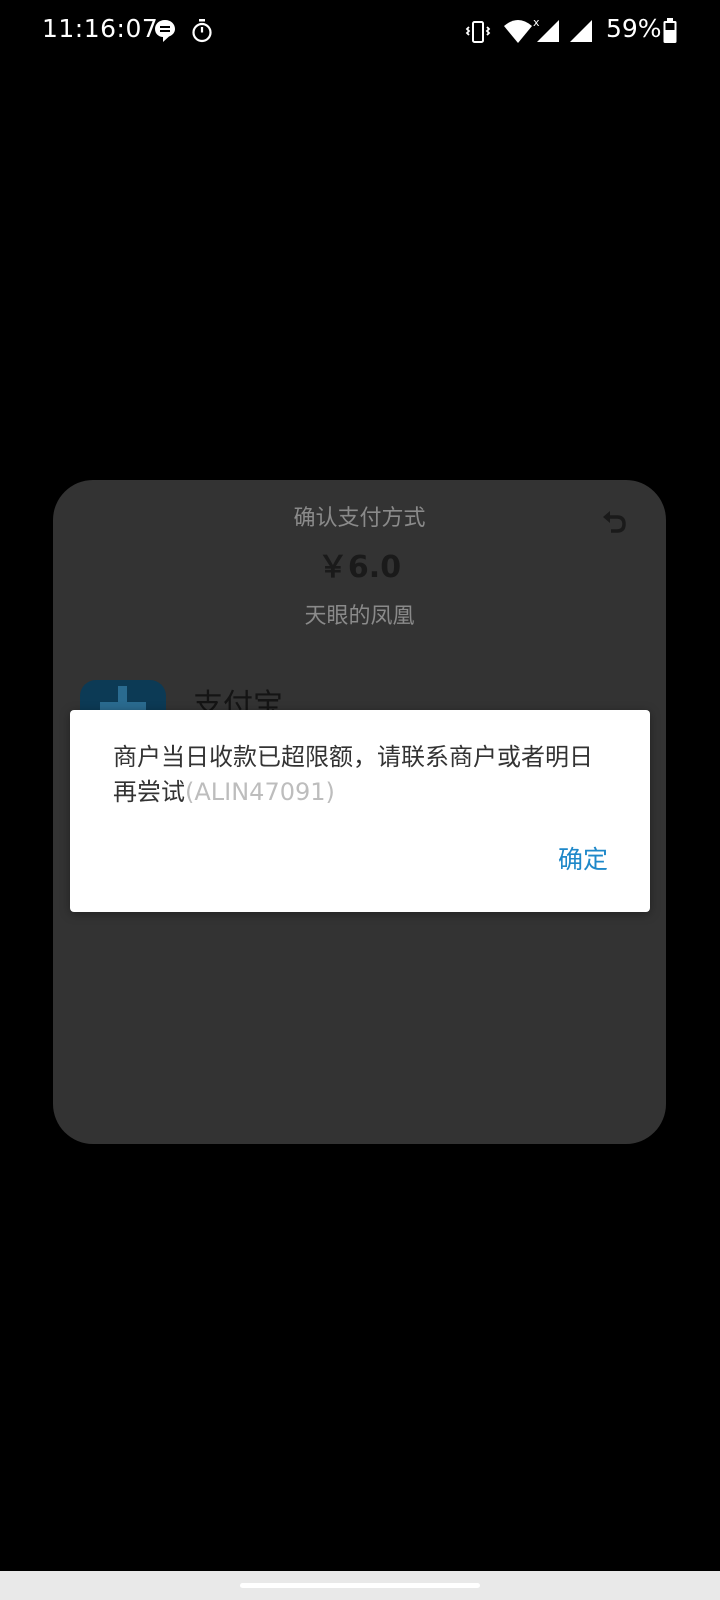  What do you see at coordinates (670, 30) in the screenshot?
I see `battery-icon` at bounding box center [670, 30].